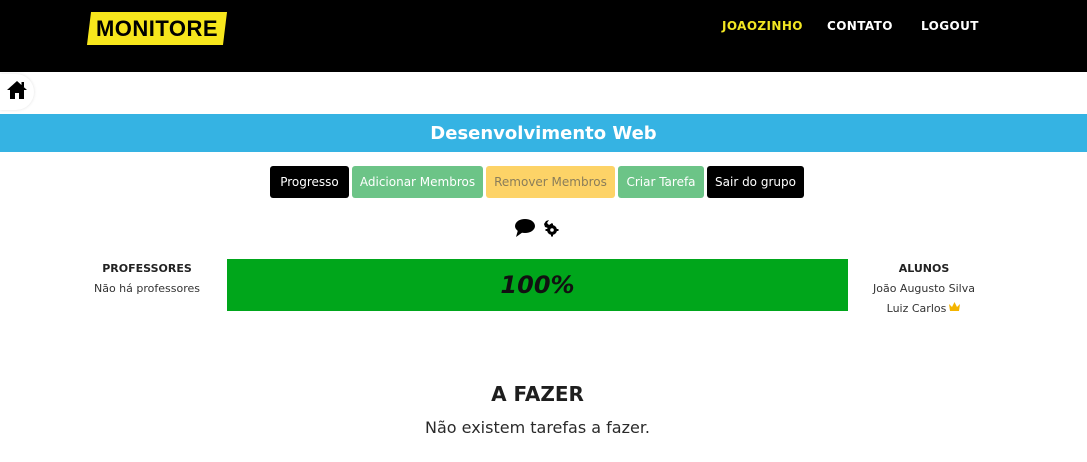 This screenshot has height=462, width=1087. Describe the element at coordinates (537, 394) in the screenshot. I see `tasks-heading: A FAZER` at that location.